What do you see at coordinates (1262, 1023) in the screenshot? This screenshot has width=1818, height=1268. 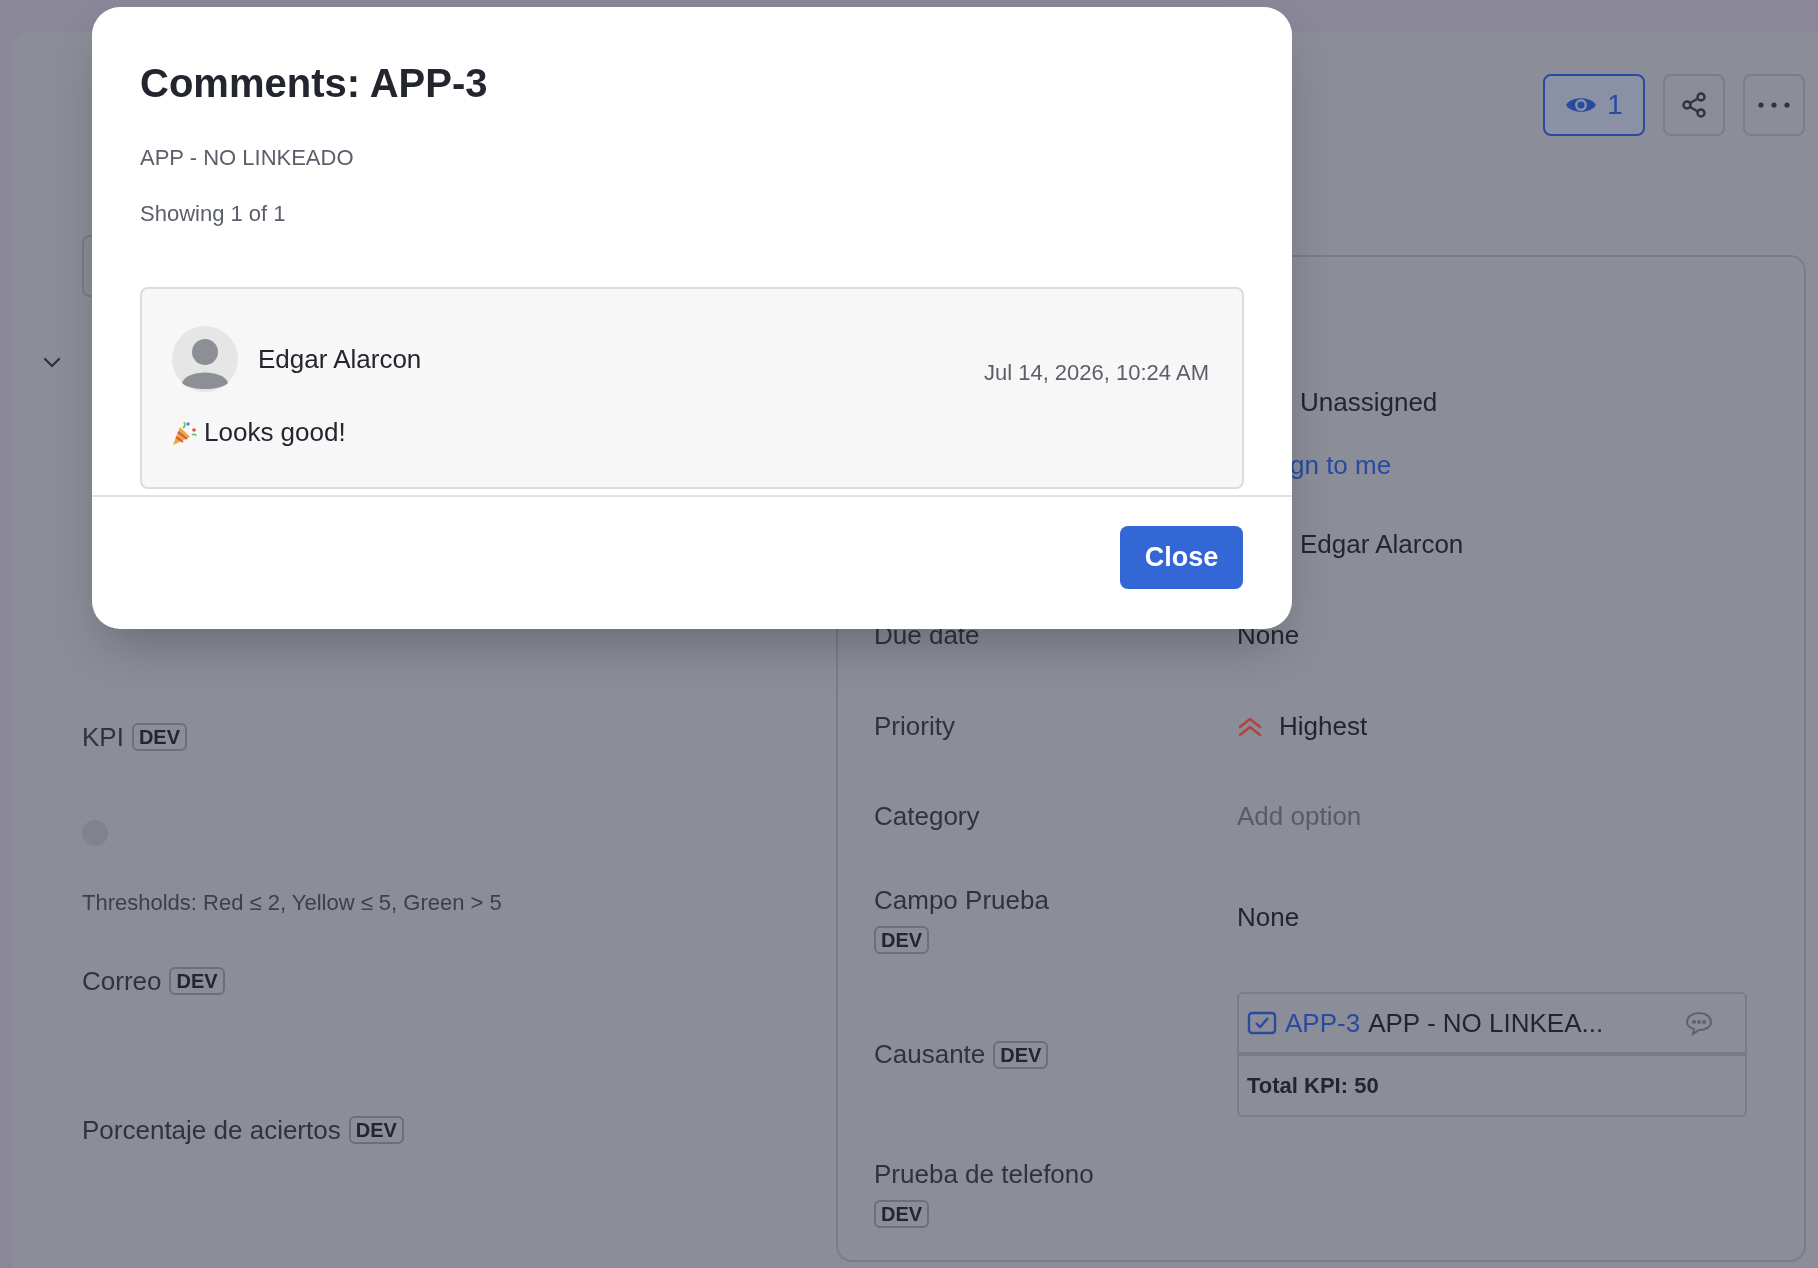 I see `checkbox-icon` at bounding box center [1262, 1023].